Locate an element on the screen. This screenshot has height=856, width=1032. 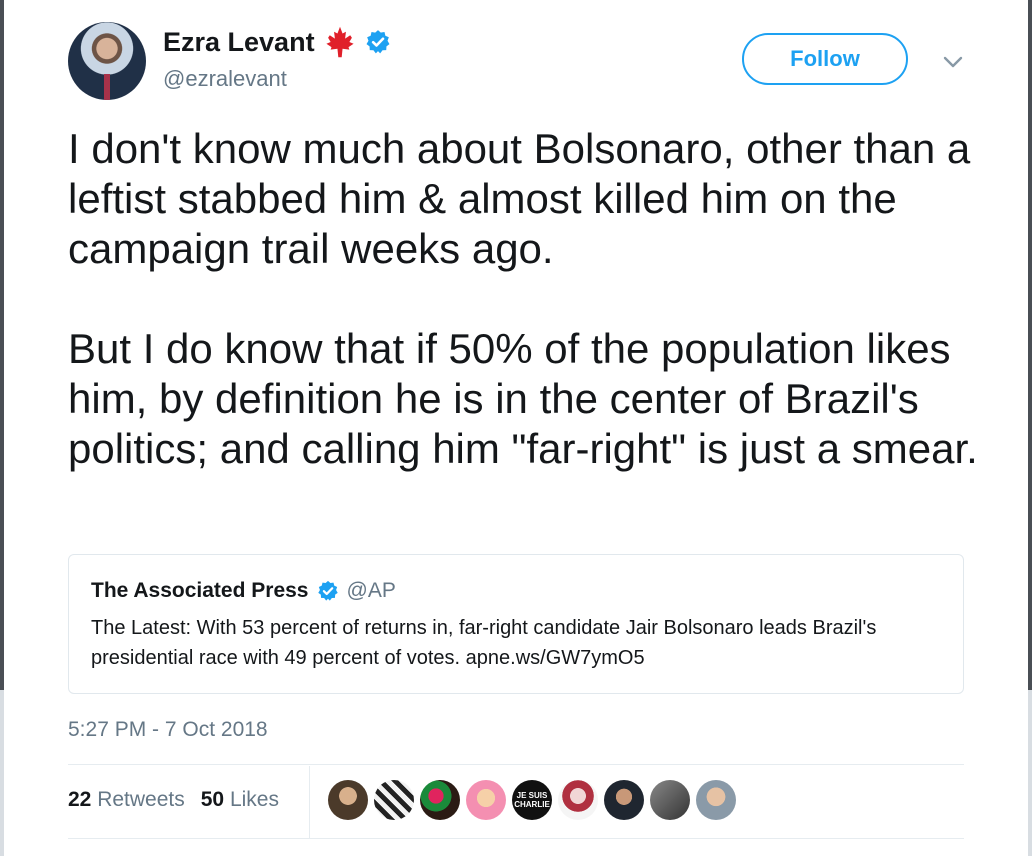
liker-avatar: JE SUIS CHARLIE is located at coordinates (532, 800).